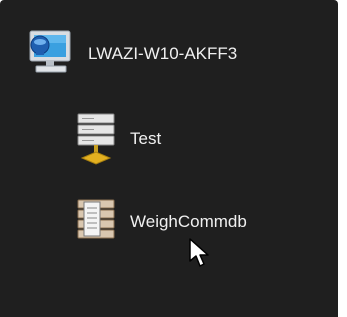 This screenshot has height=317, width=347. What do you see at coordinates (96, 222) in the screenshot?
I see `database-document-icon` at bounding box center [96, 222].